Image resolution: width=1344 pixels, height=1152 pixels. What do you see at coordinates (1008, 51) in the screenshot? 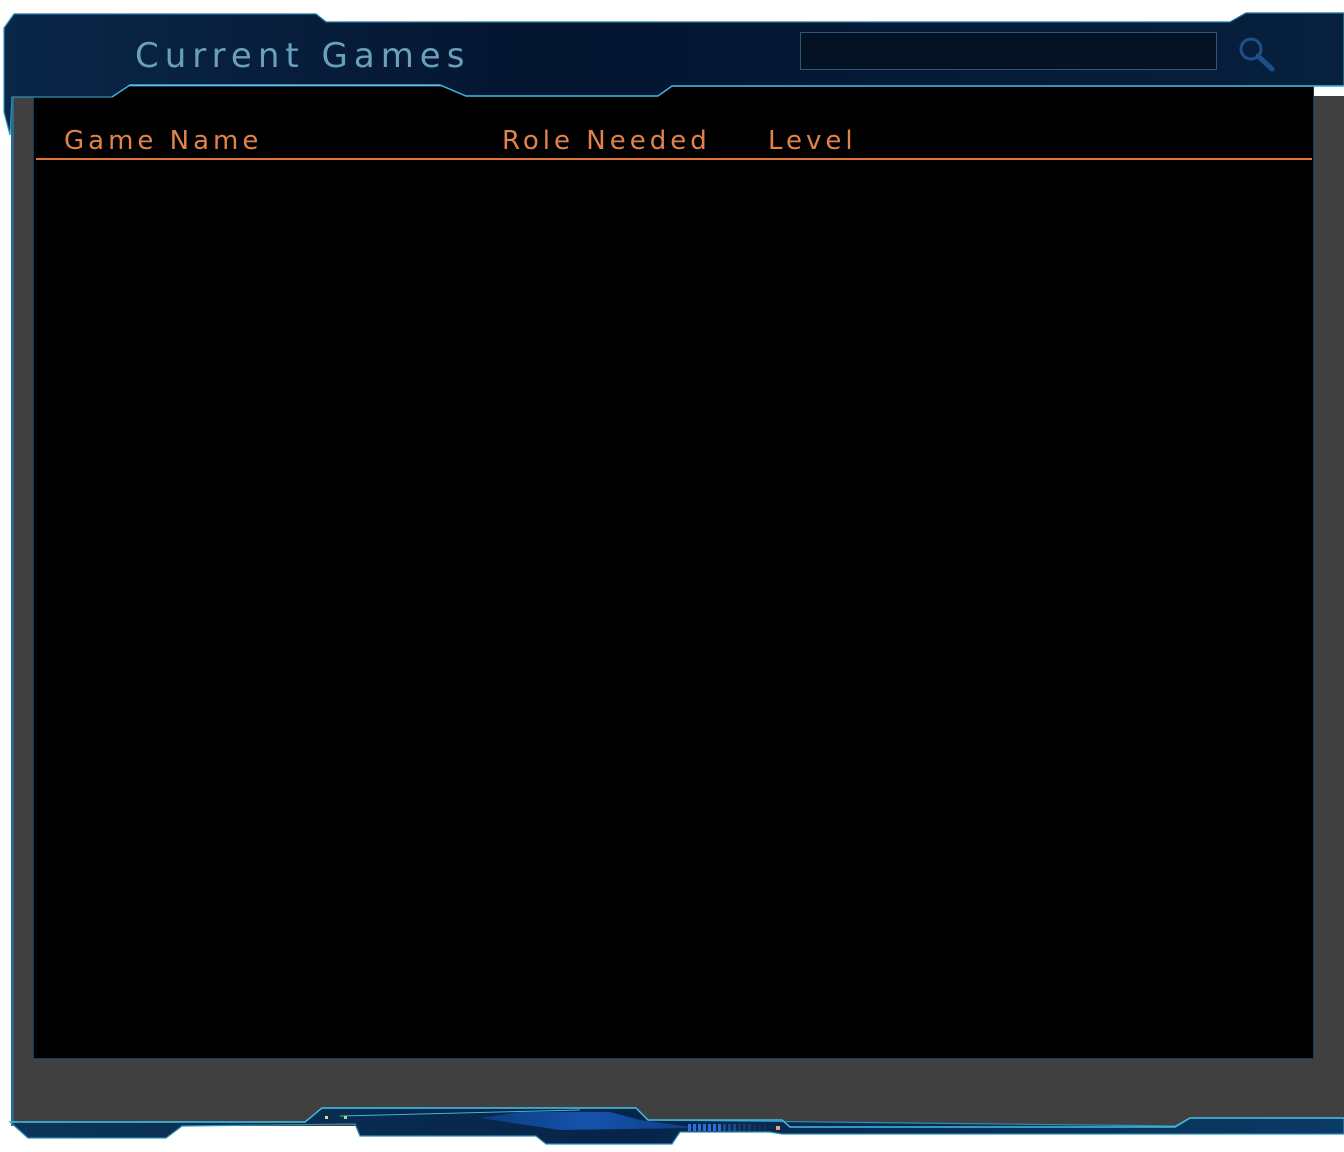
I see `search-input` at bounding box center [1008, 51].